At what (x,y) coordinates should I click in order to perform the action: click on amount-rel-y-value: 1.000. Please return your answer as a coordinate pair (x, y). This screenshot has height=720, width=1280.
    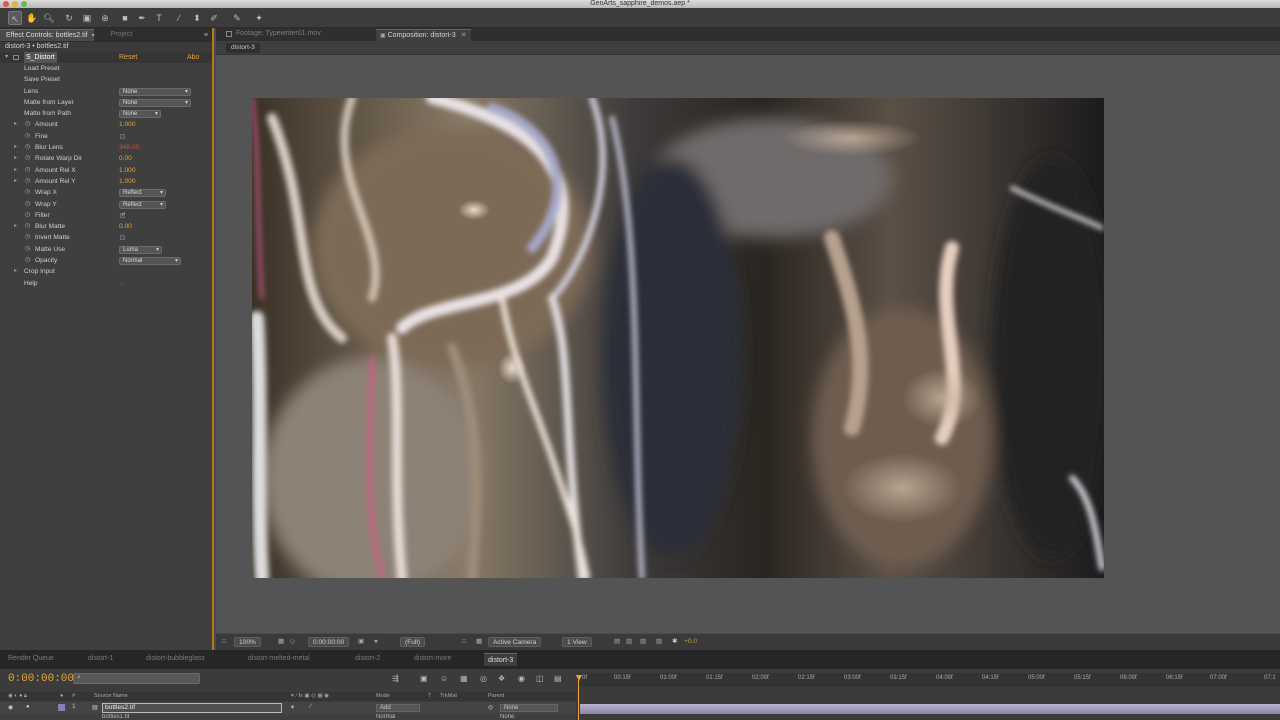
    Looking at the image, I should click on (127, 181).